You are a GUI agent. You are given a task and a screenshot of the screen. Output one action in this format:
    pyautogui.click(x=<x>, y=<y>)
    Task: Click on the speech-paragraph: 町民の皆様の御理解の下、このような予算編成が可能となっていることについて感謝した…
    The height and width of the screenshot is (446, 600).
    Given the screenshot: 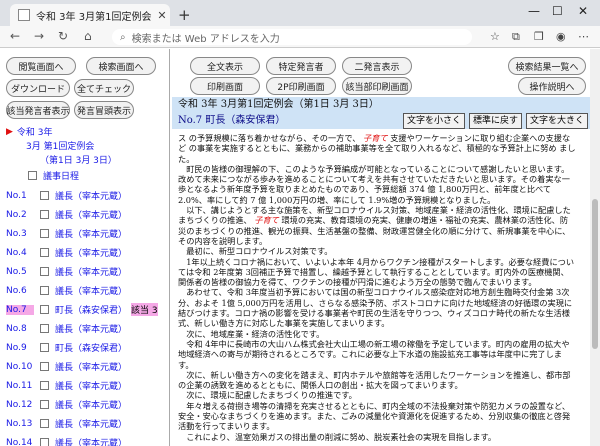 What is the action you would take?
    pyautogui.click(x=374, y=184)
    